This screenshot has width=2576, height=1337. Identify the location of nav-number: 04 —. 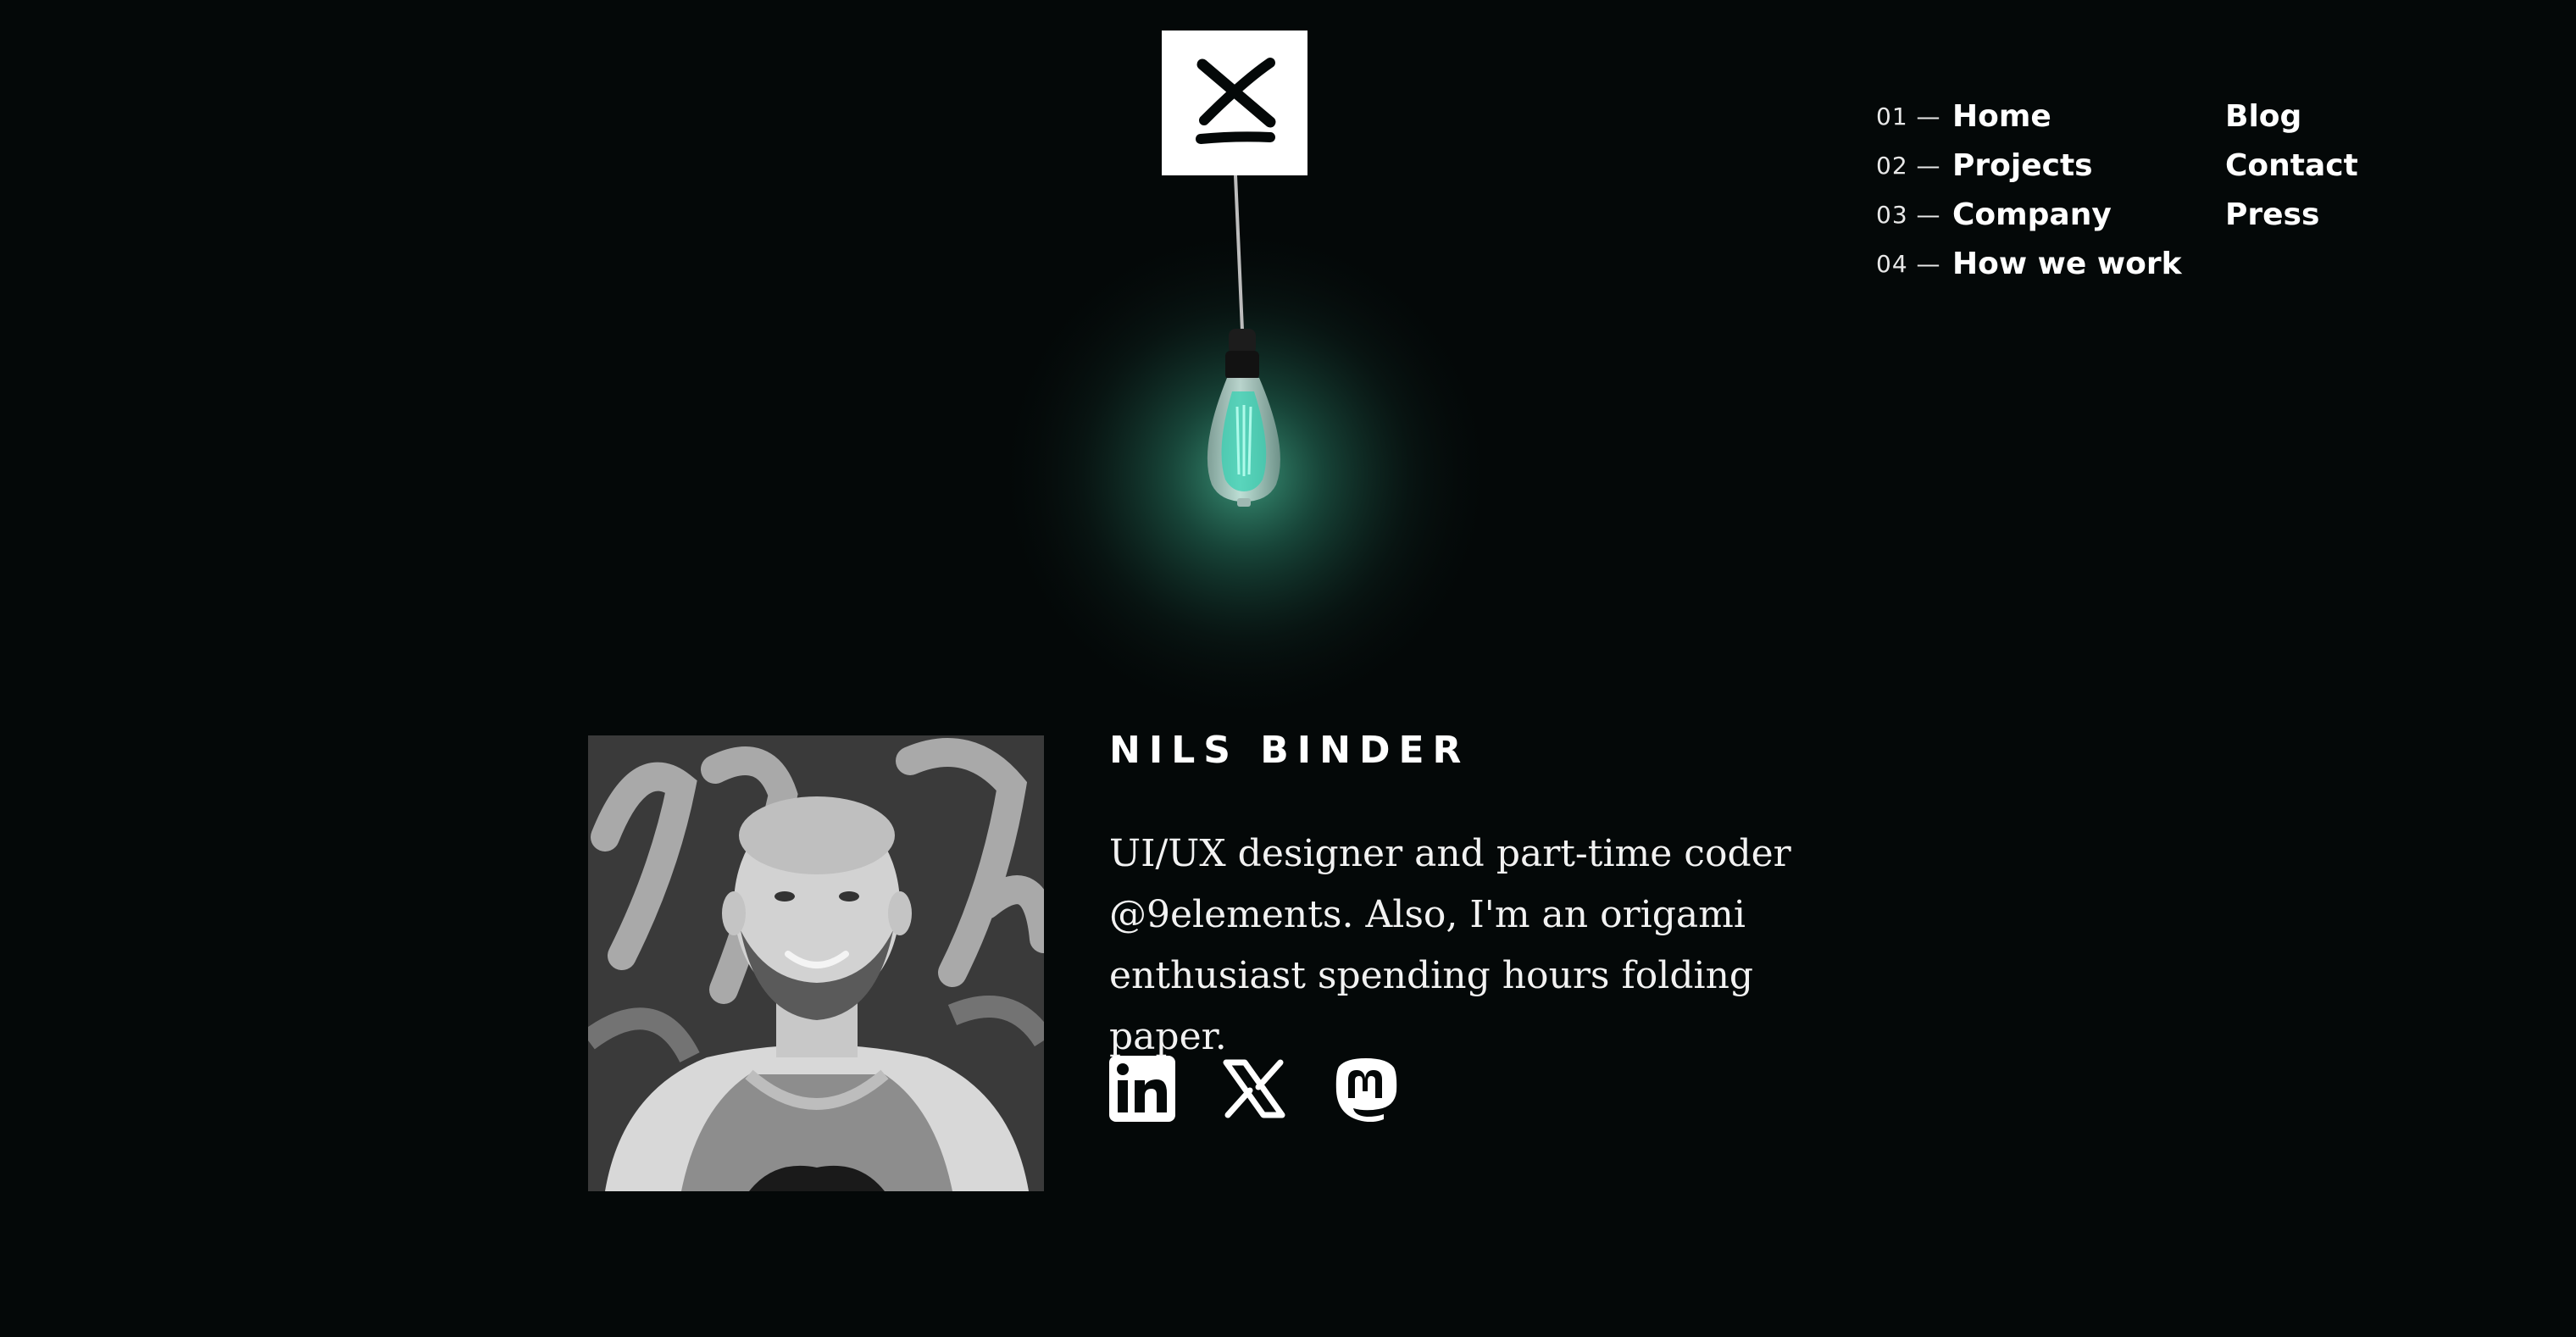
(1908, 263).